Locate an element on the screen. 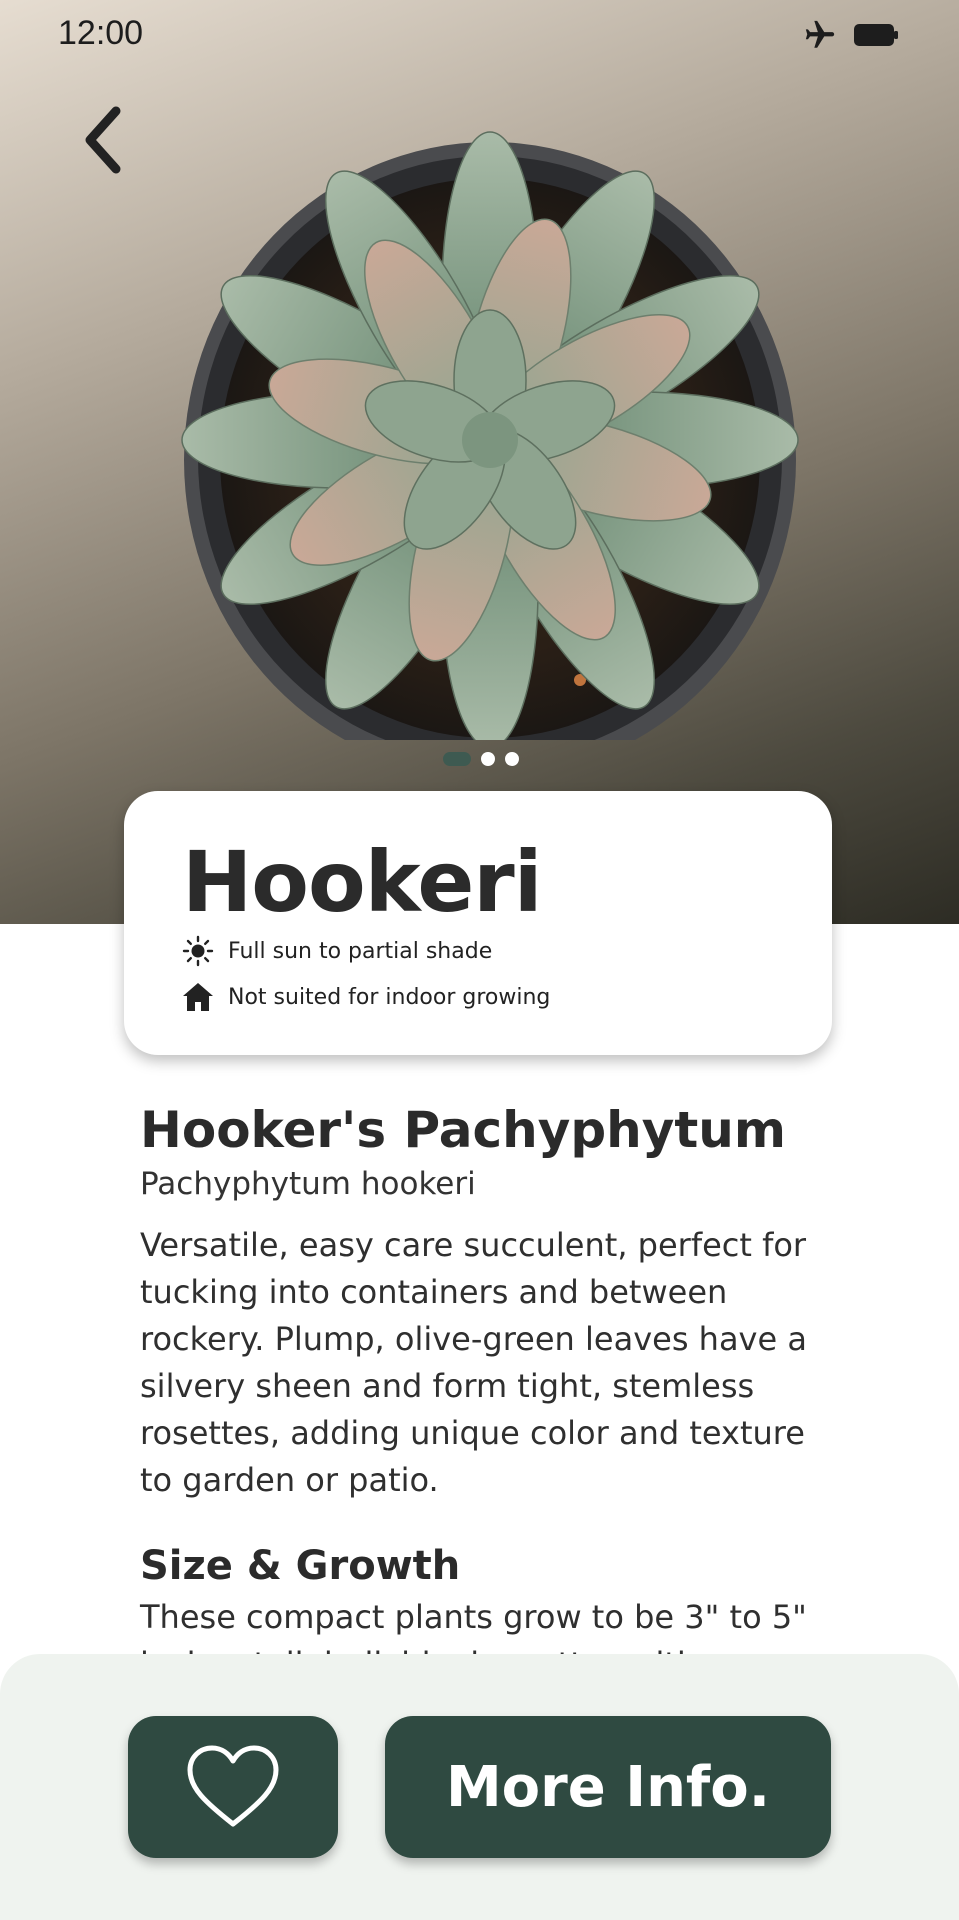 This screenshot has height=1920, width=959. common-name: Hooker's Pachyphytum is located at coordinates (463, 1130).